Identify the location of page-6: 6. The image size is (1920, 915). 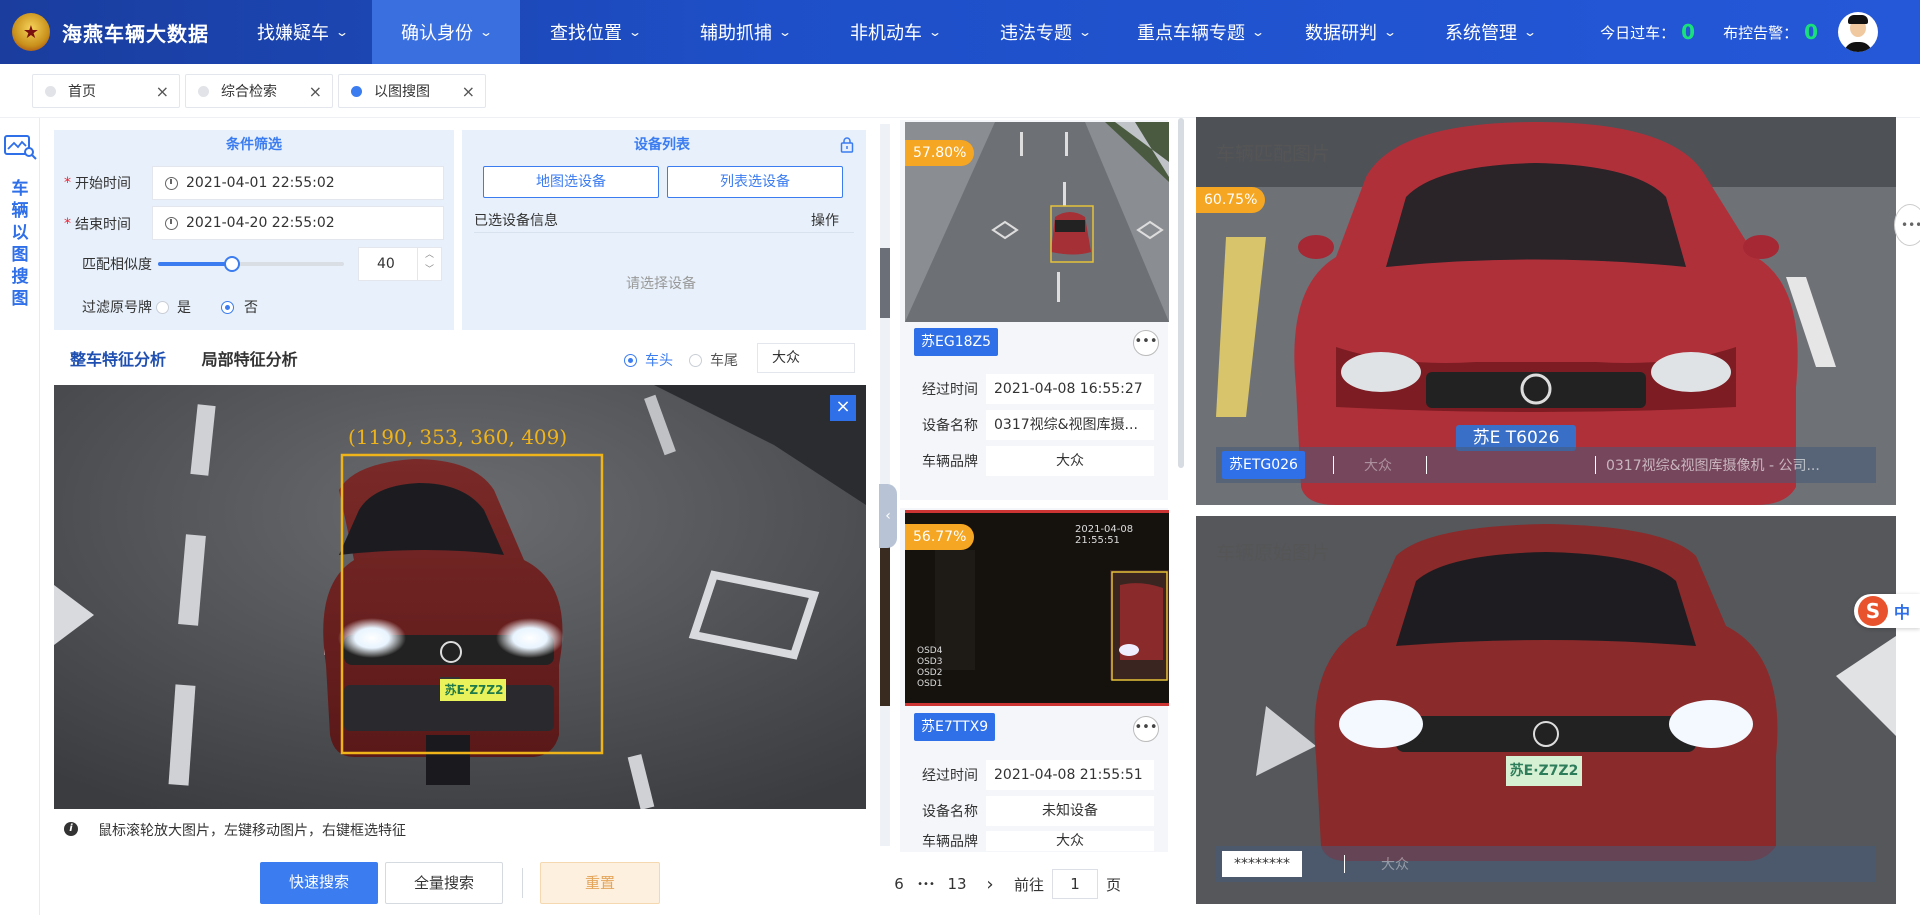
(899, 884).